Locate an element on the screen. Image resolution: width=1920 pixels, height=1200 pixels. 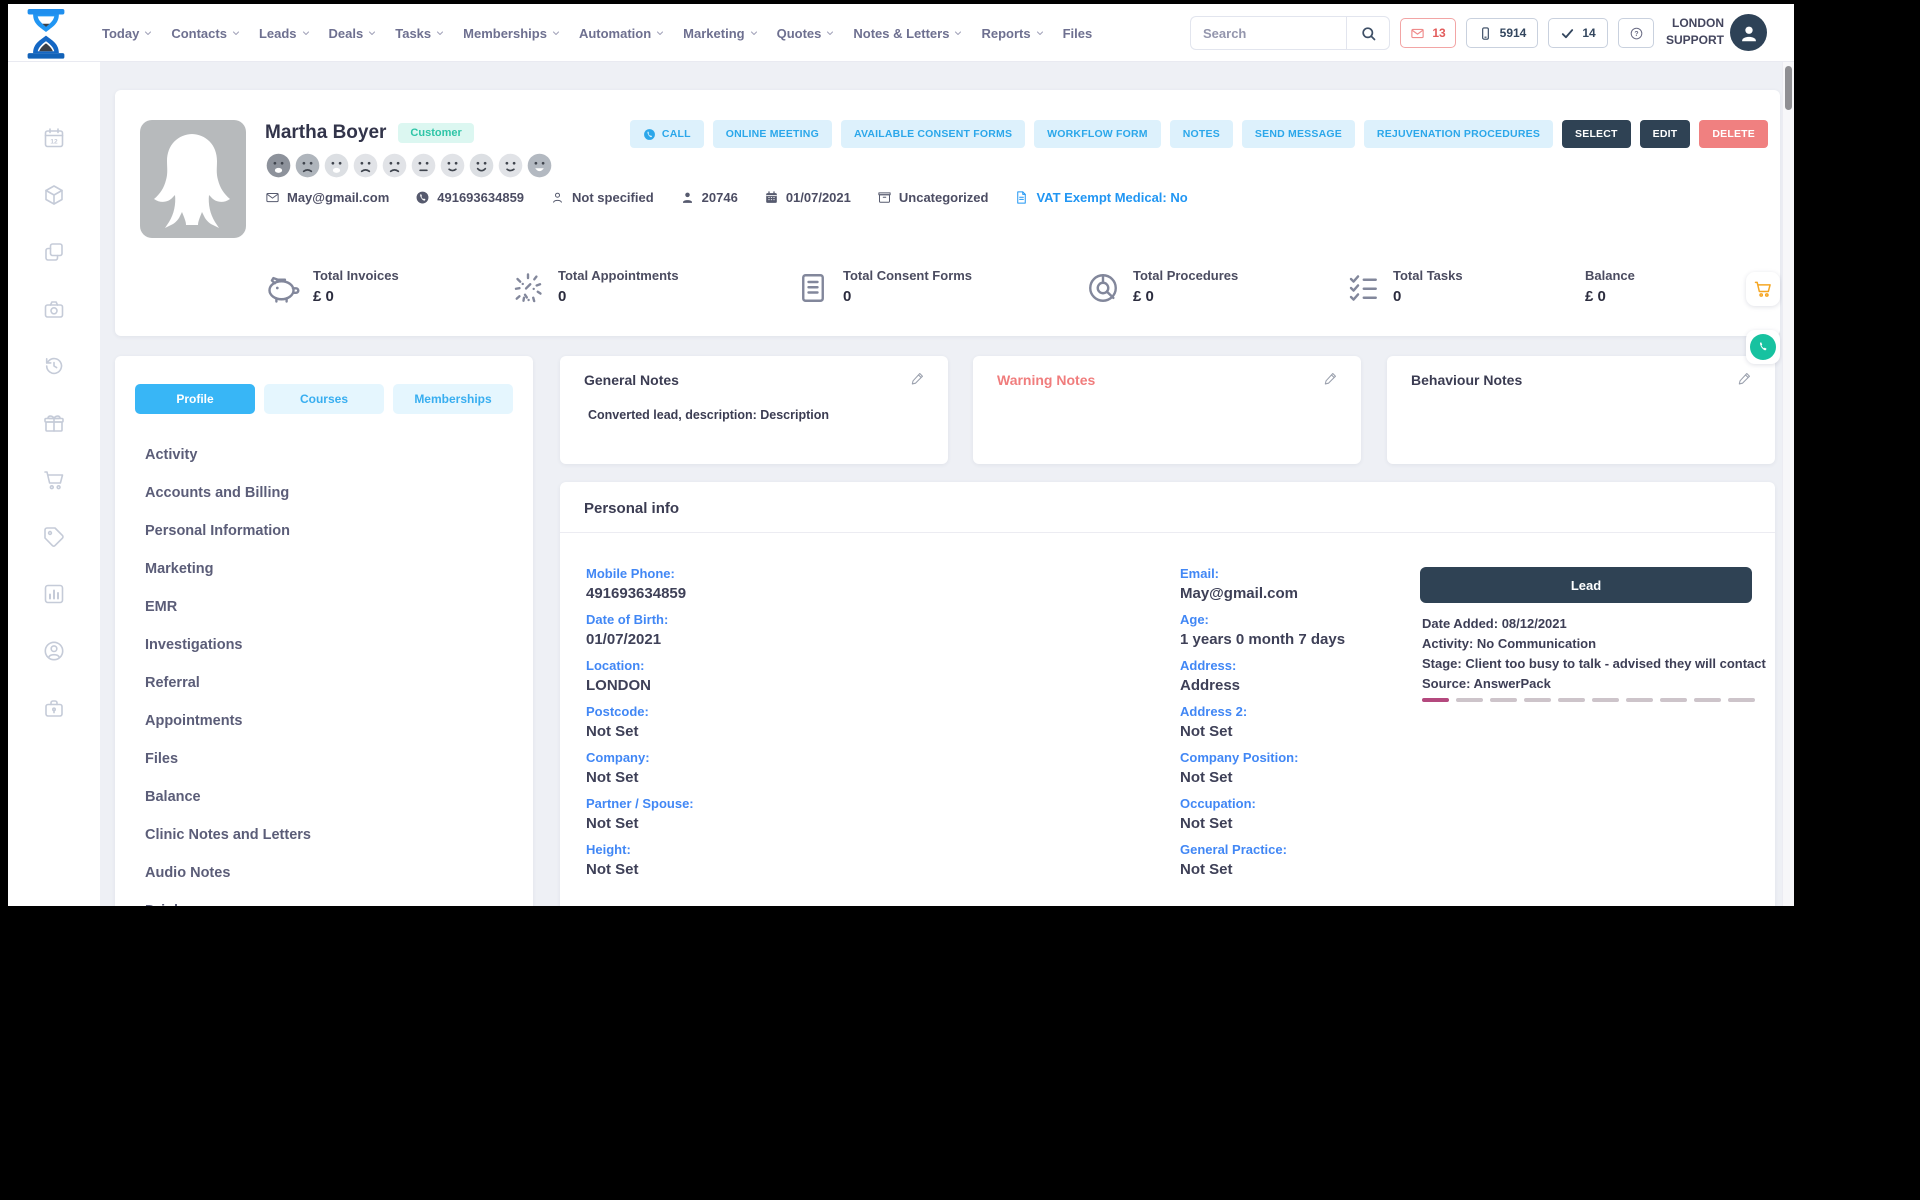
personal-info-title: Personal info is located at coordinates (632, 508).